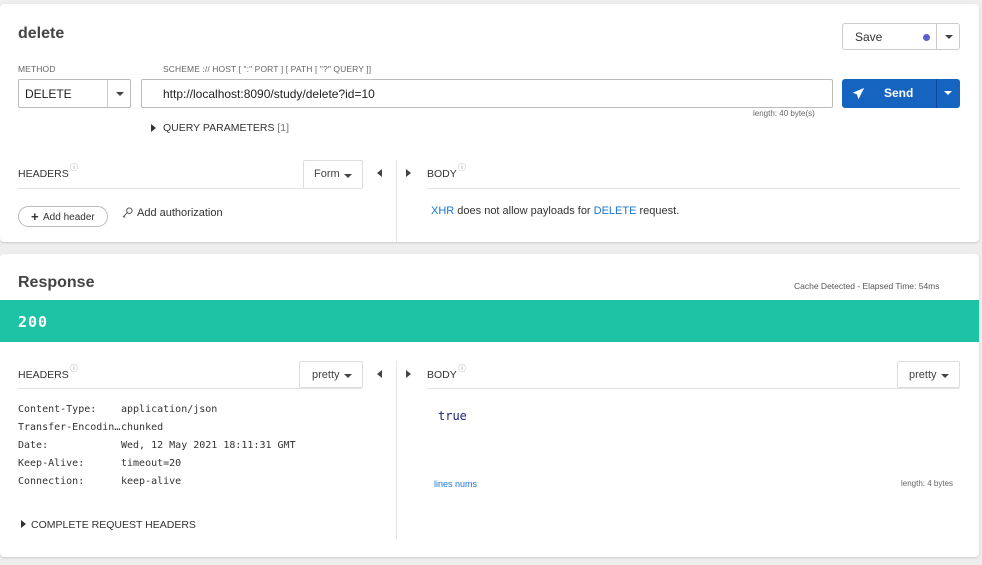 This screenshot has height=565, width=982. I want to click on status-code: 200, so click(33, 322).